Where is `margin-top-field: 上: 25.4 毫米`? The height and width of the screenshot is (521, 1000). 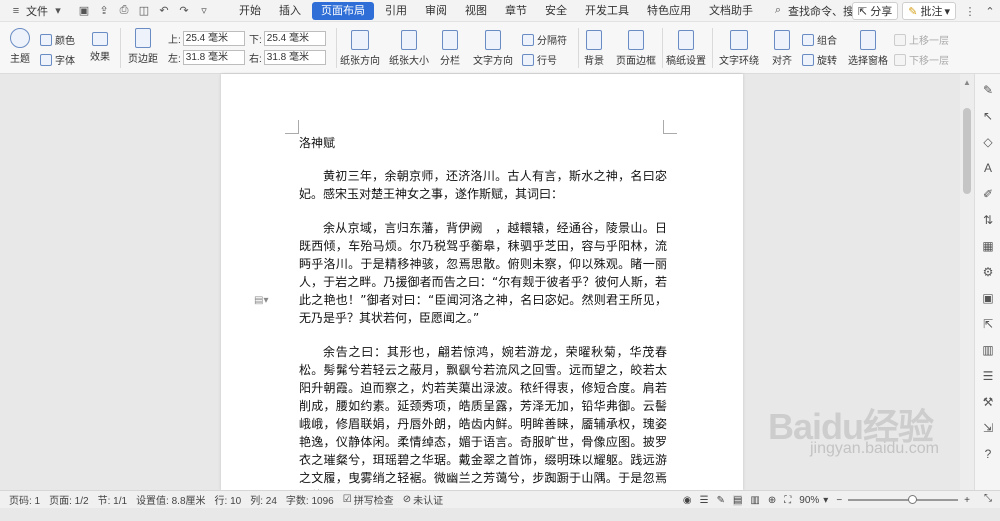 margin-top-field: 上: 25.4 毫米 is located at coordinates (206, 38).